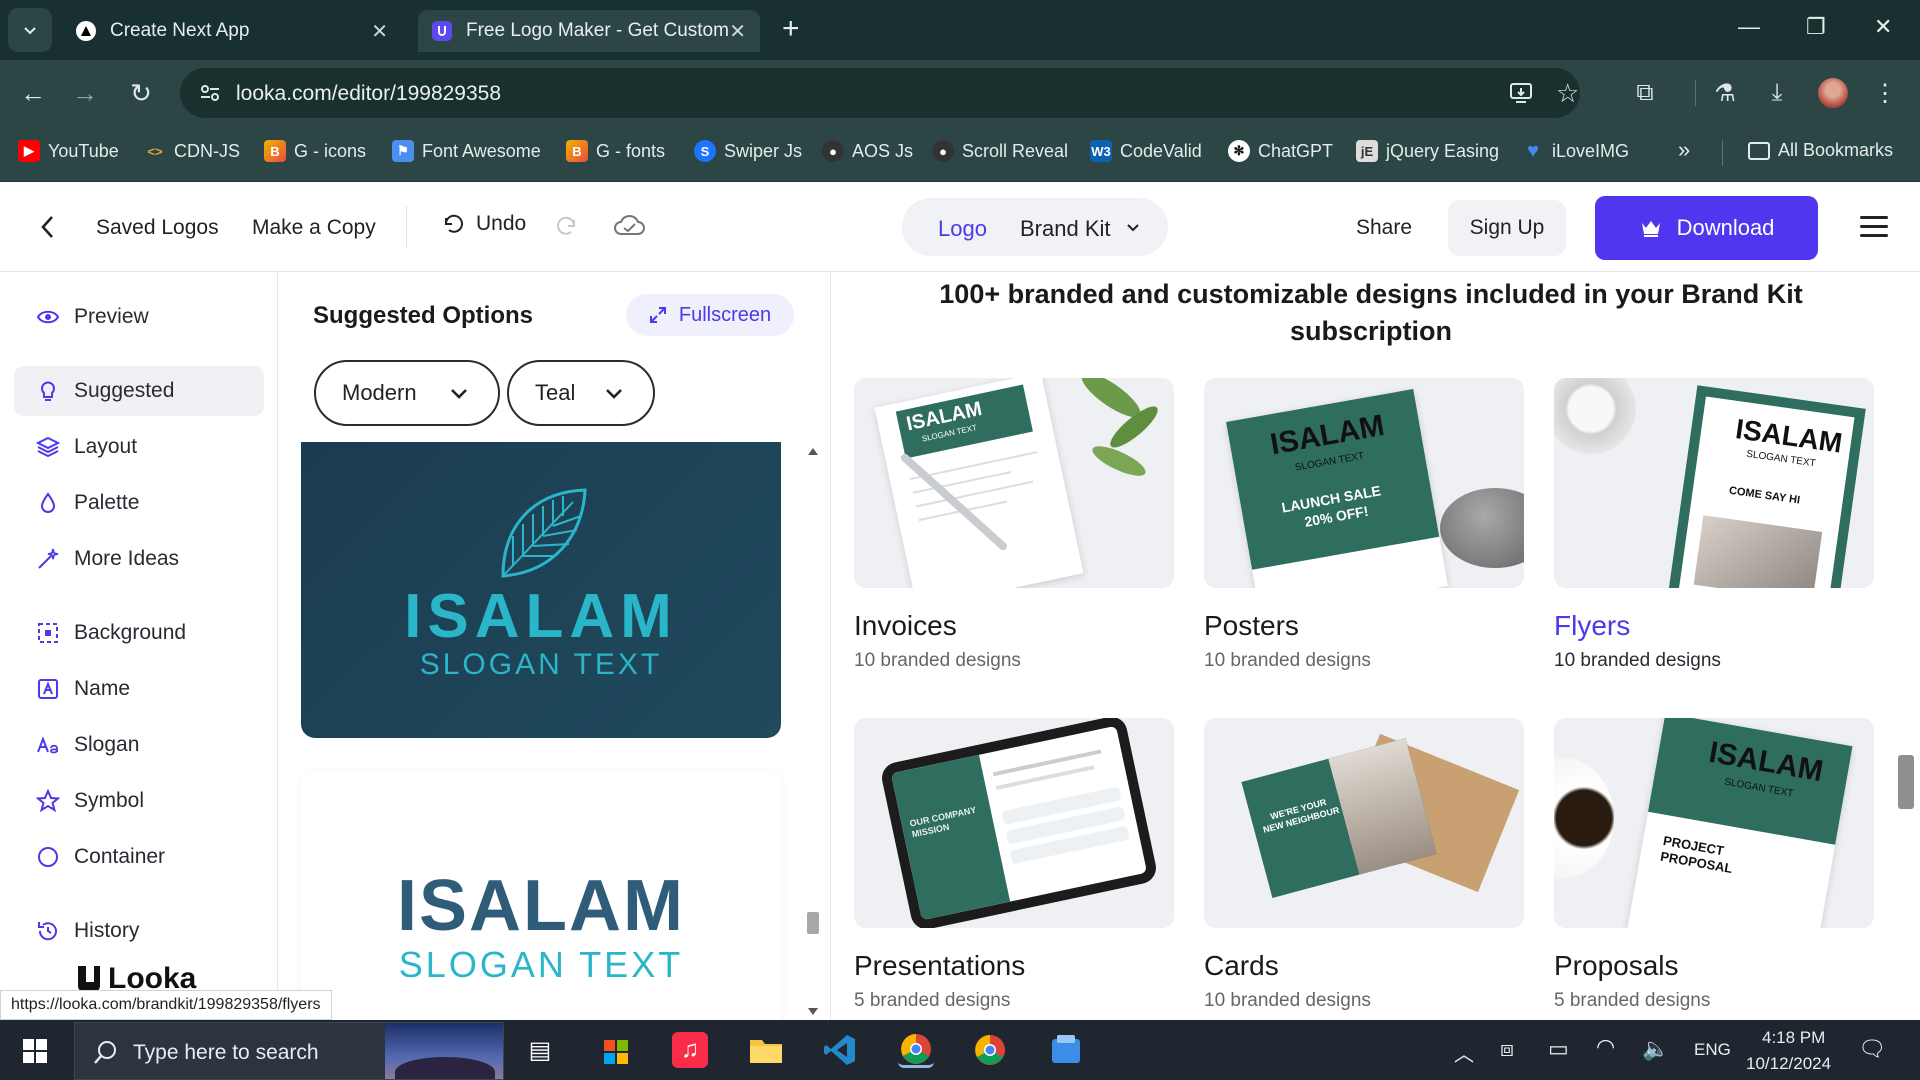  Describe the element at coordinates (1725, 93) in the screenshot. I see `labs-icon: ⚗` at that location.